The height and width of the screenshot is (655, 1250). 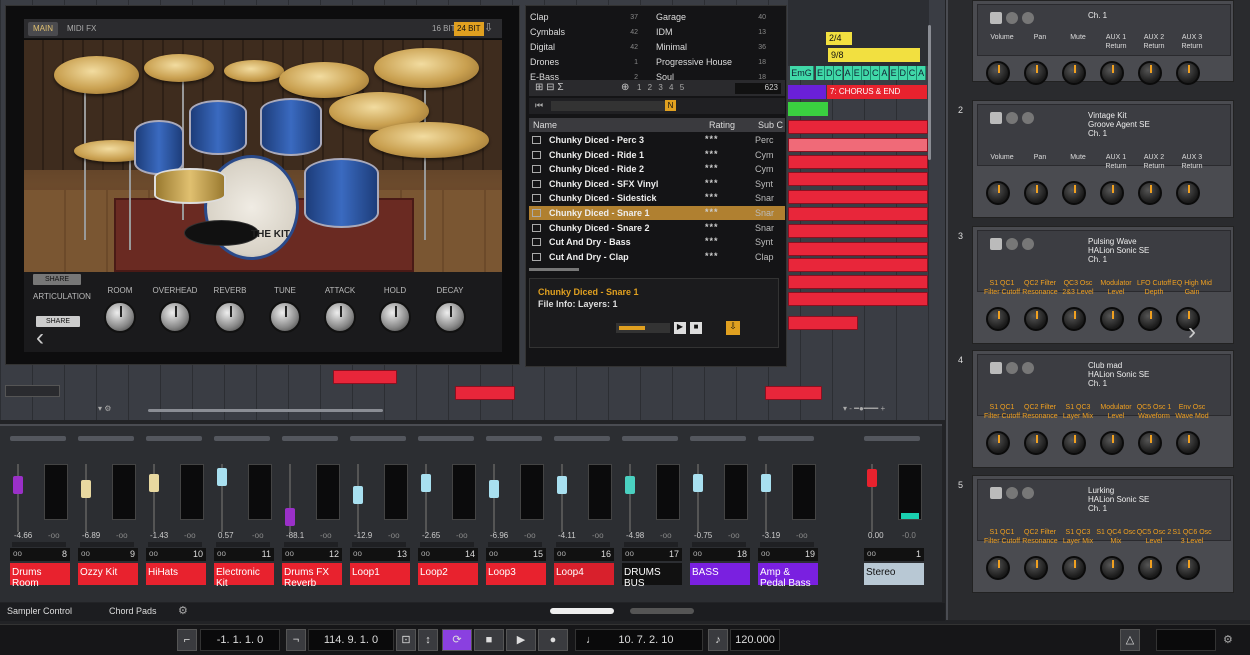 I want to click on channel-name-stereo: Stereo, so click(x=894, y=574).